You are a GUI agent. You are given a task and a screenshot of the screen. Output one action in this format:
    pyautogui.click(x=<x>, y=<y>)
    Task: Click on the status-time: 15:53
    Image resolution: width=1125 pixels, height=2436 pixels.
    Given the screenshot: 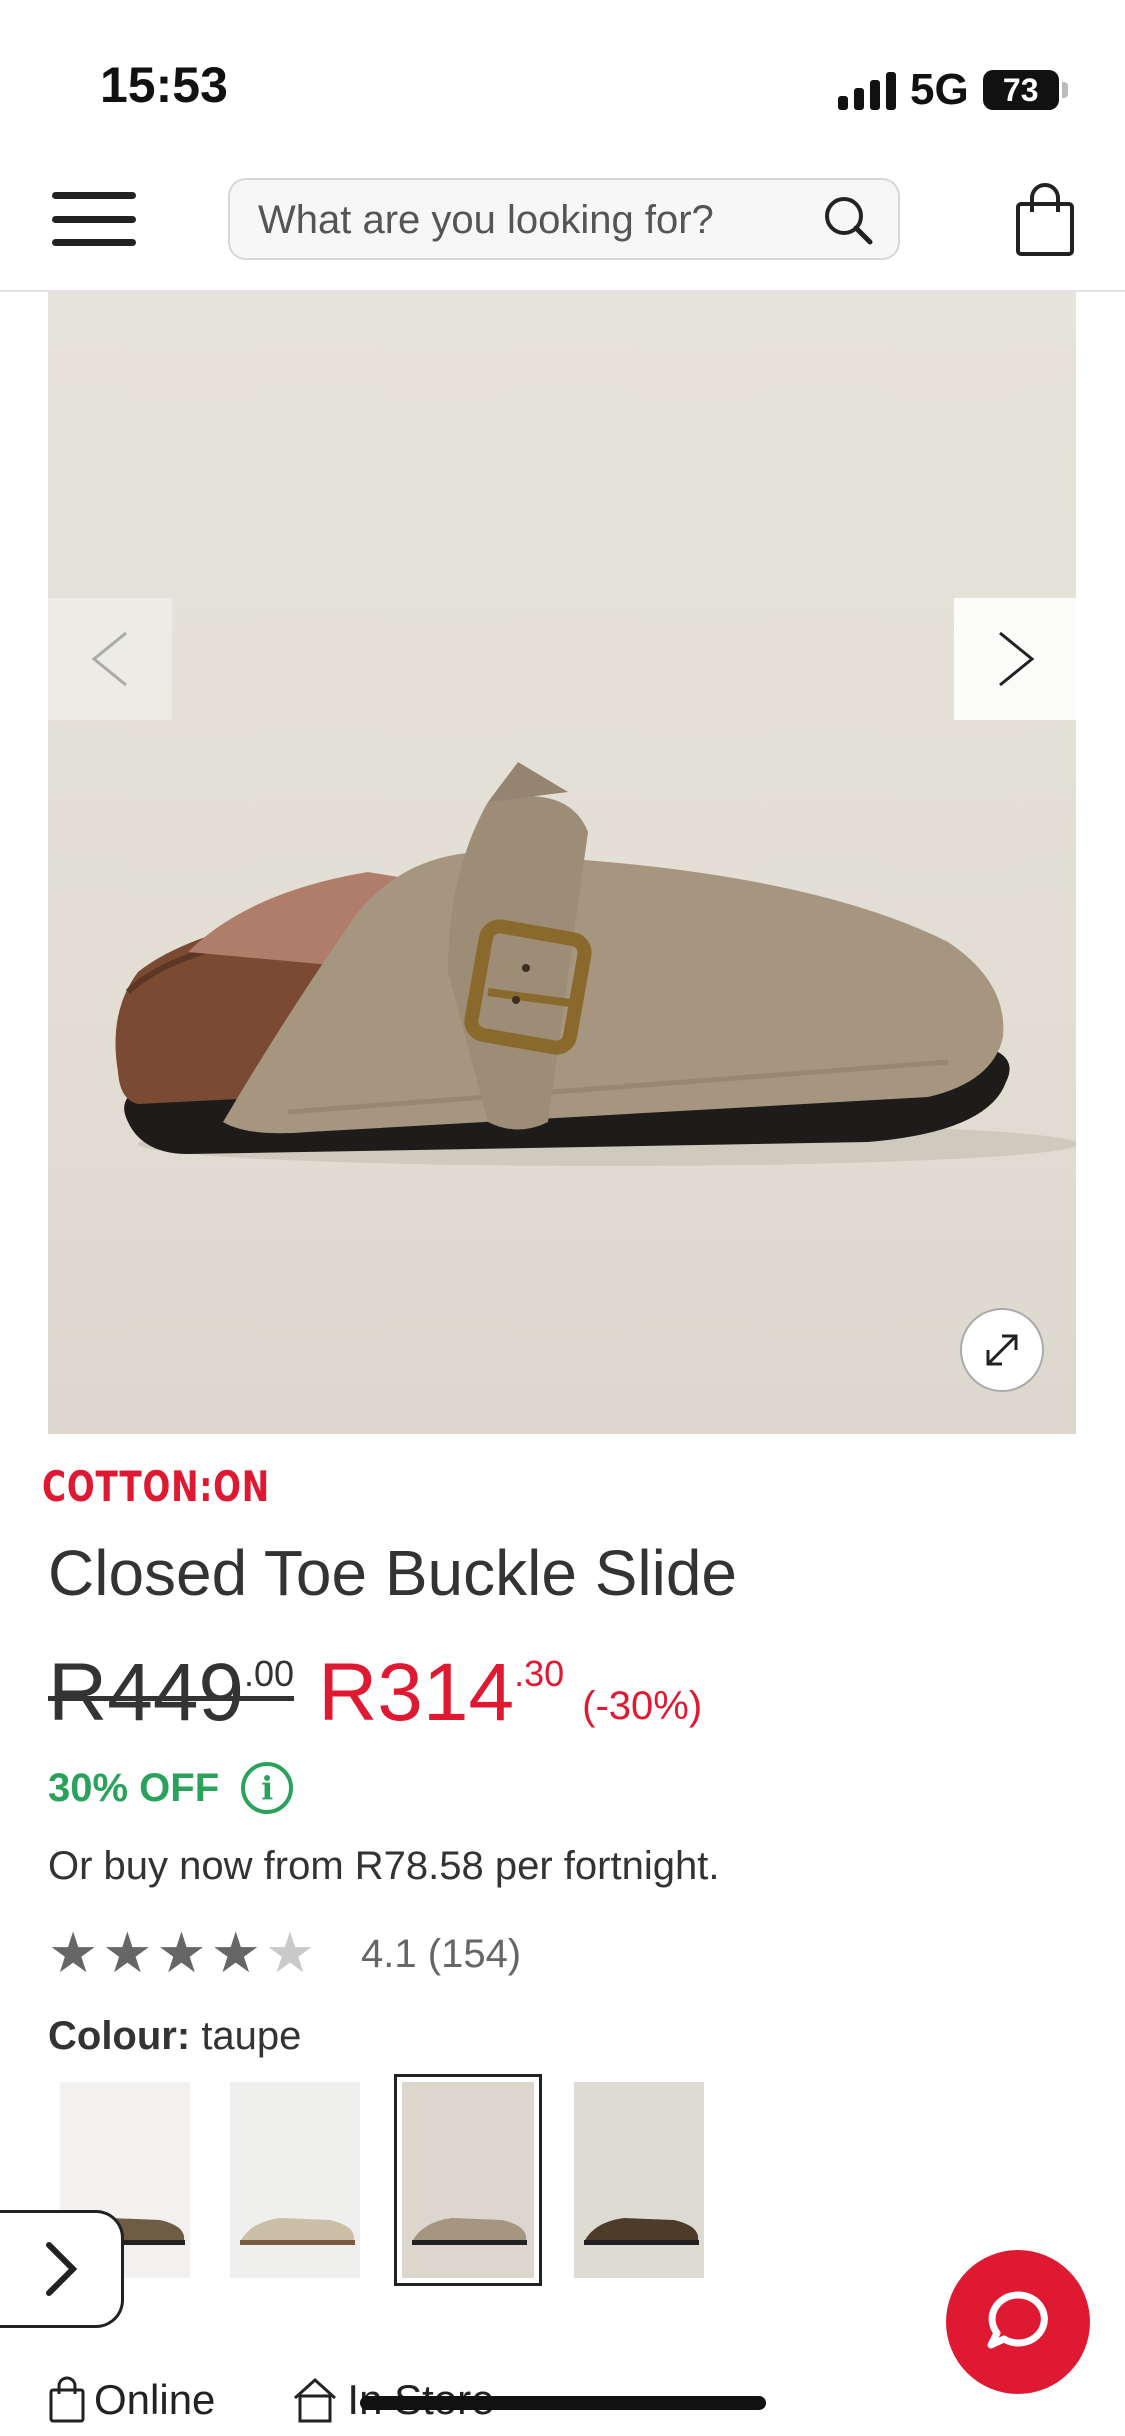 What is the action you would take?
    pyautogui.click(x=164, y=85)
    